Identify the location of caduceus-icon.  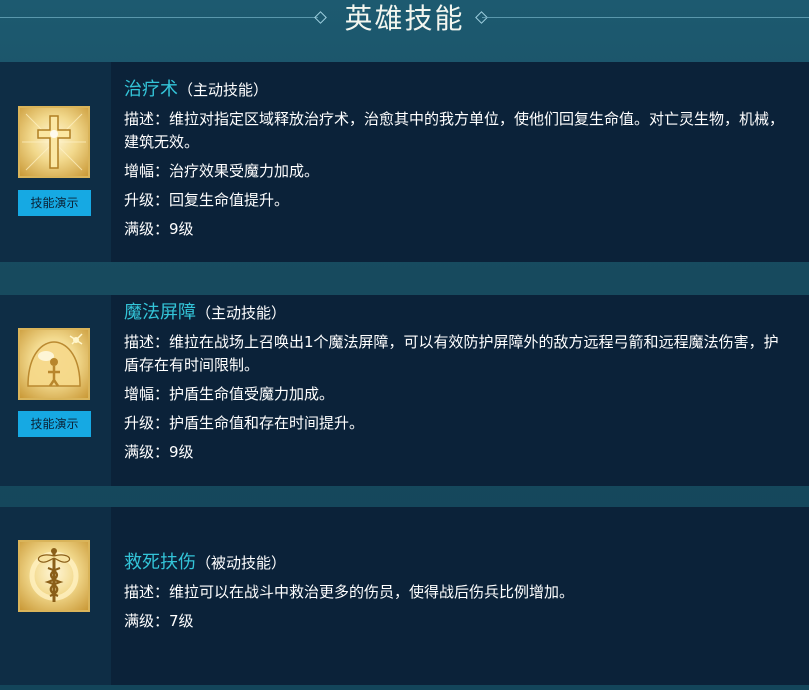
(54, 576).